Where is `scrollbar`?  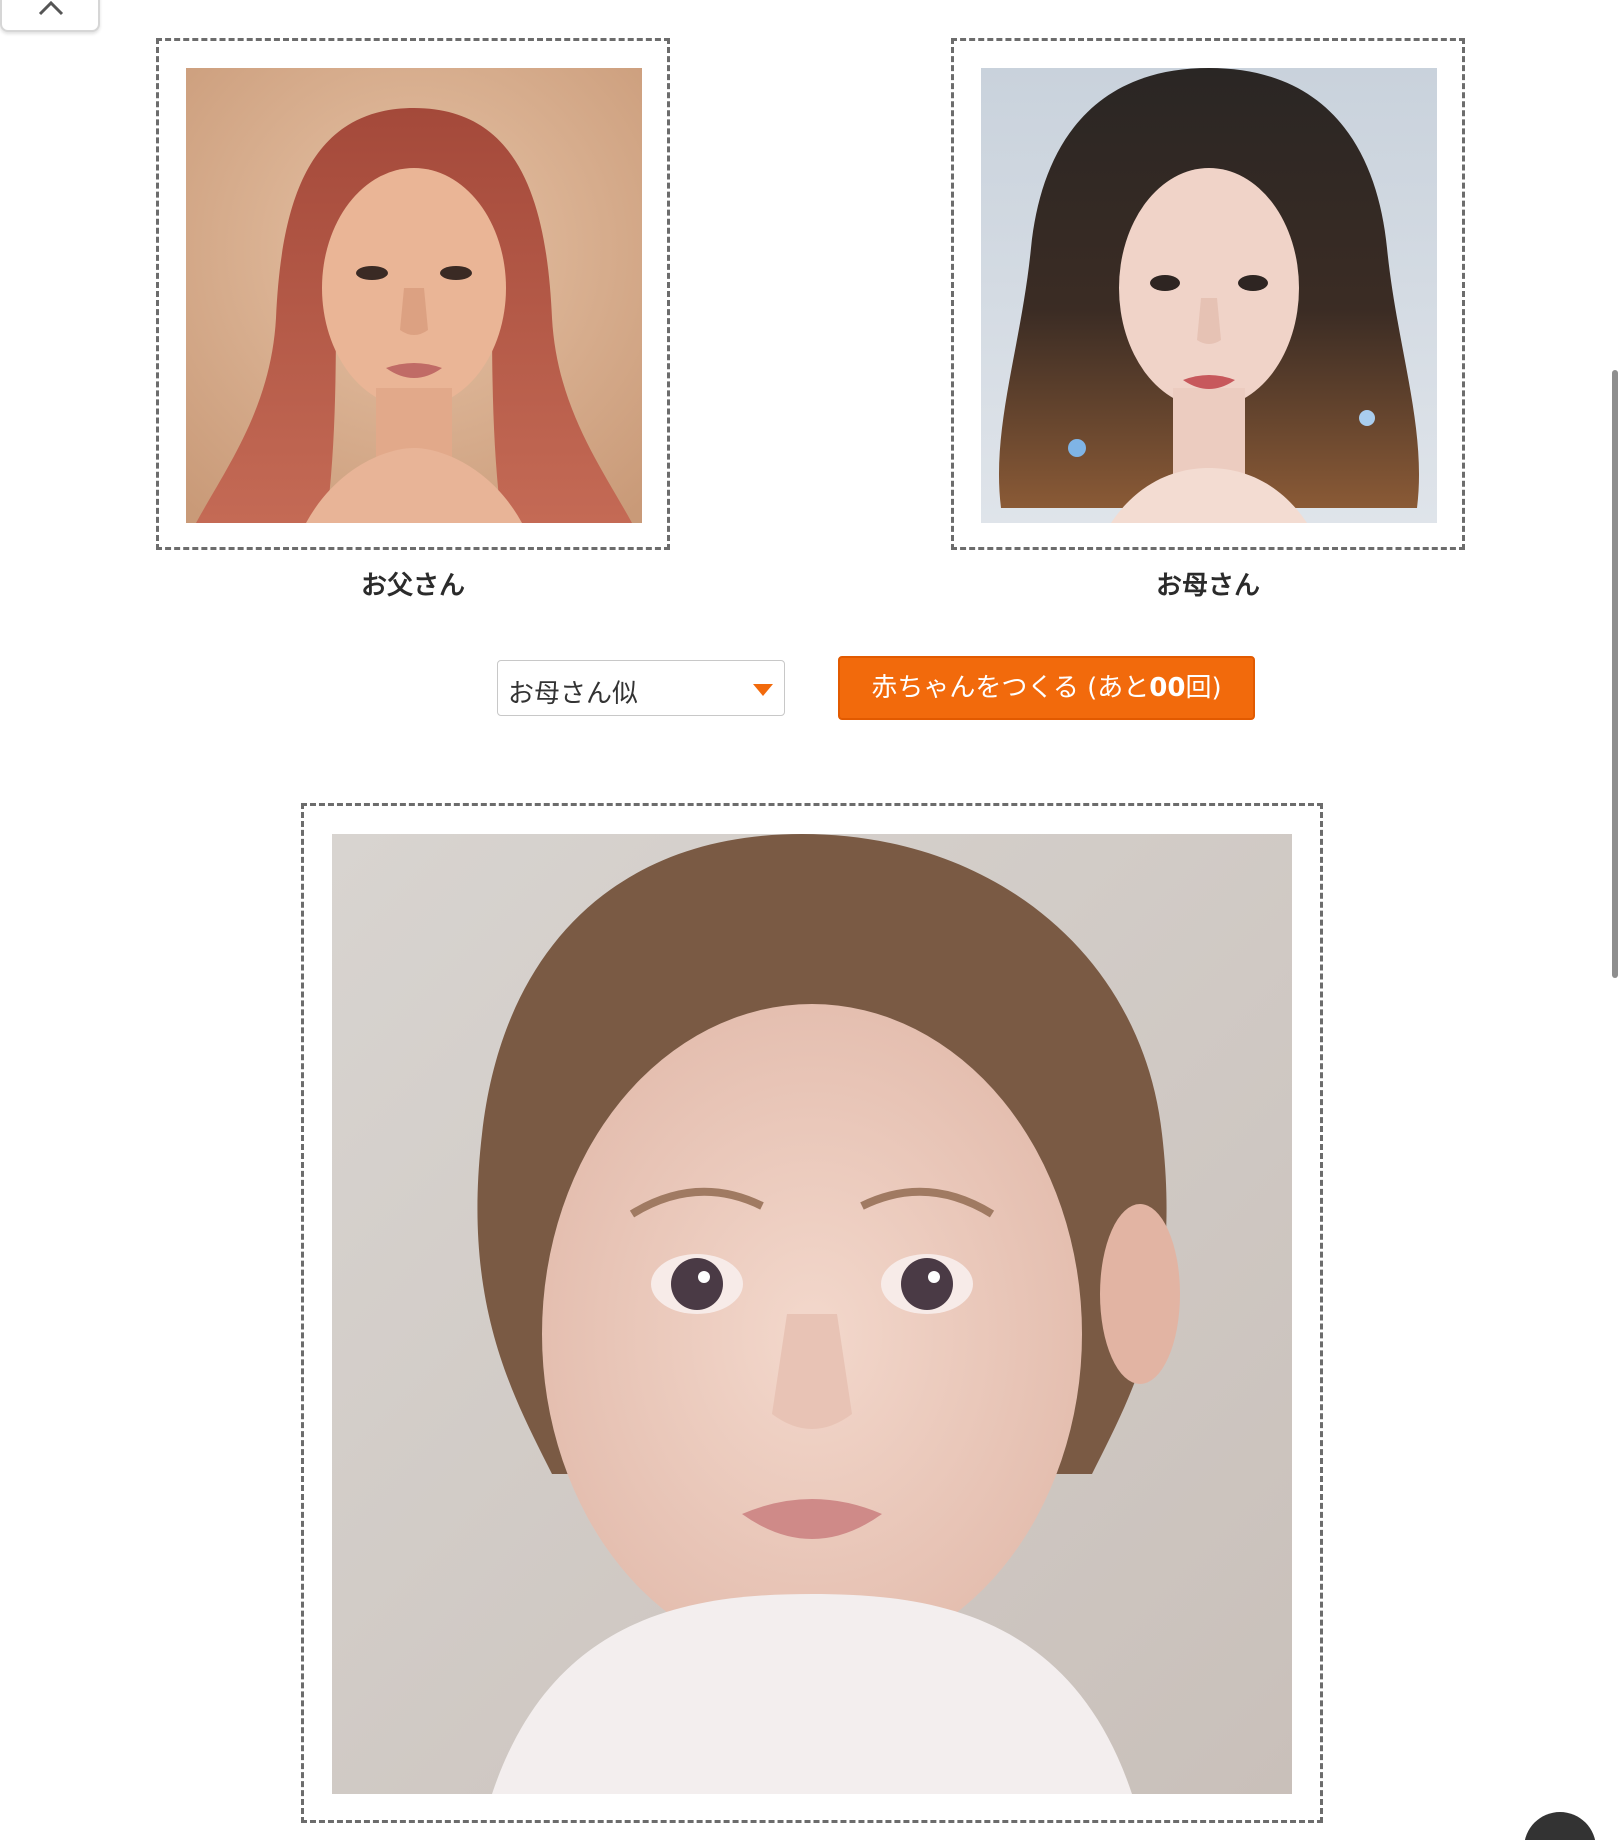 scrollbar is located at coordinates (1614, 920).